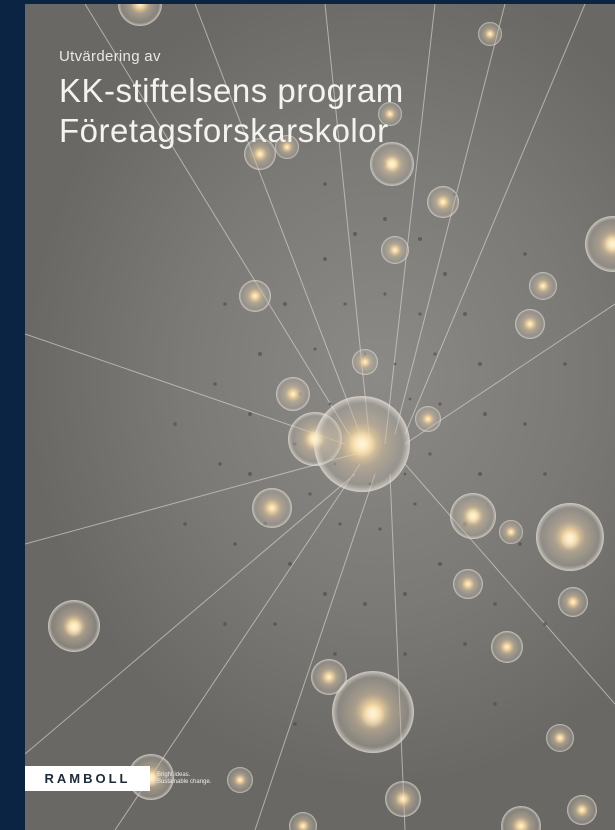  I want to click on cover-title-line-1: KK-stiftelsens program, so click(231, 90).